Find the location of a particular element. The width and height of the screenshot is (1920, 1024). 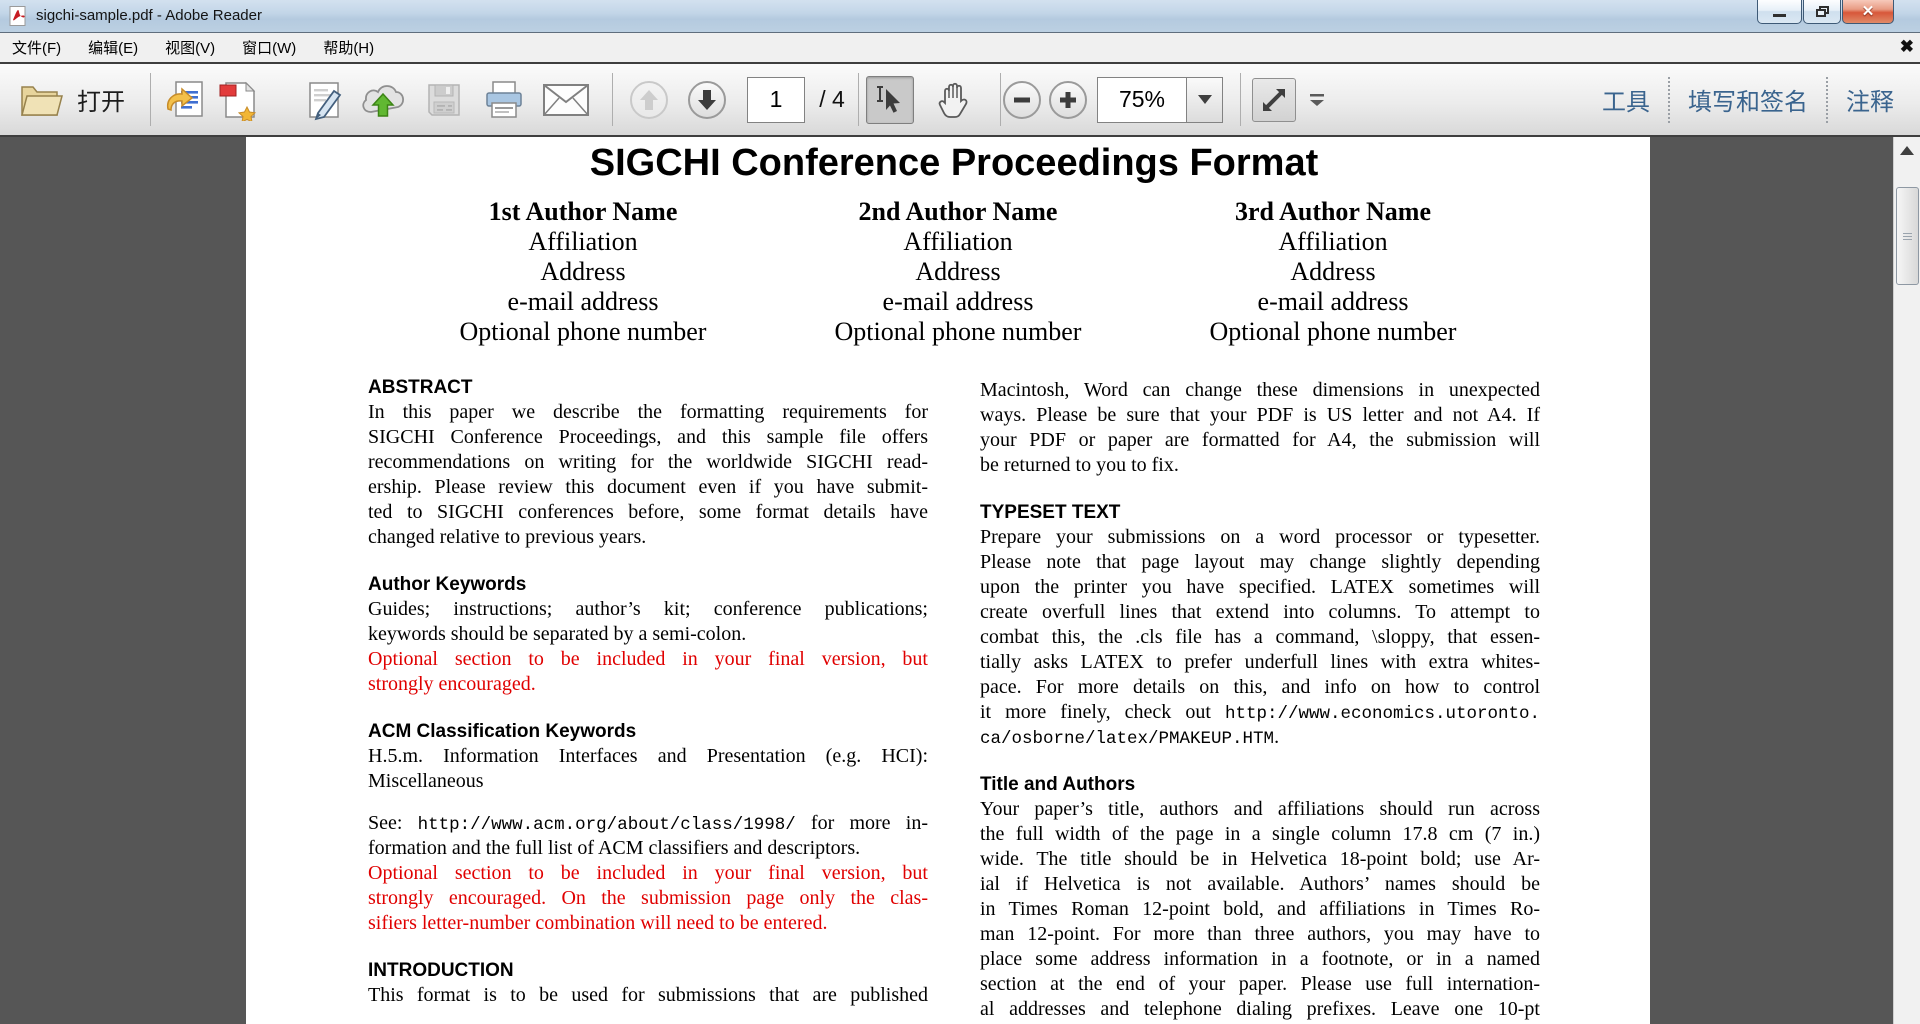

close-document-icon: ✖ is located at coordinates (1907, 47).